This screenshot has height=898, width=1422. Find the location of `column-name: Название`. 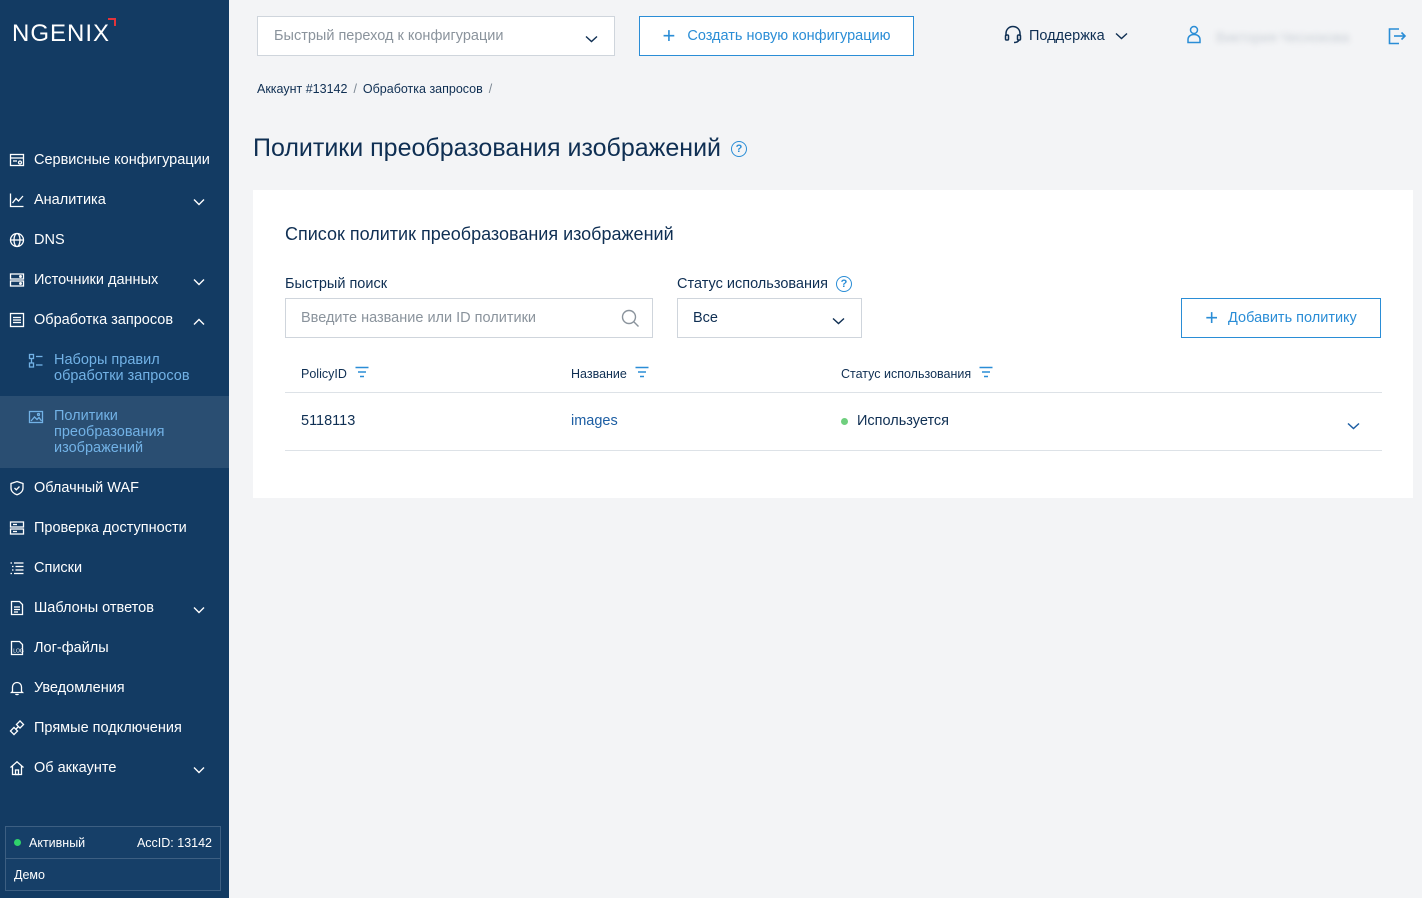

column-name: Название is located at coordinates (610, 373).